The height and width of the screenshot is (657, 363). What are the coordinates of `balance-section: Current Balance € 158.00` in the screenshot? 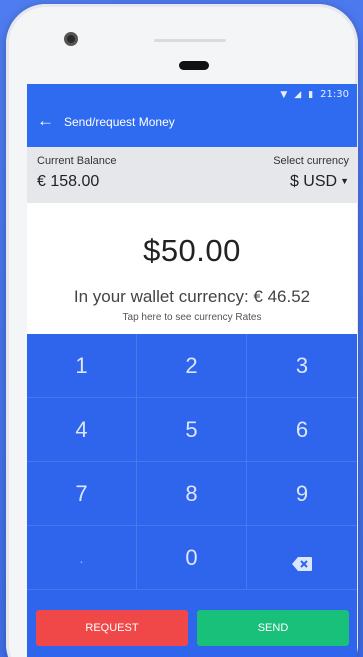 It's located at (77, 179).